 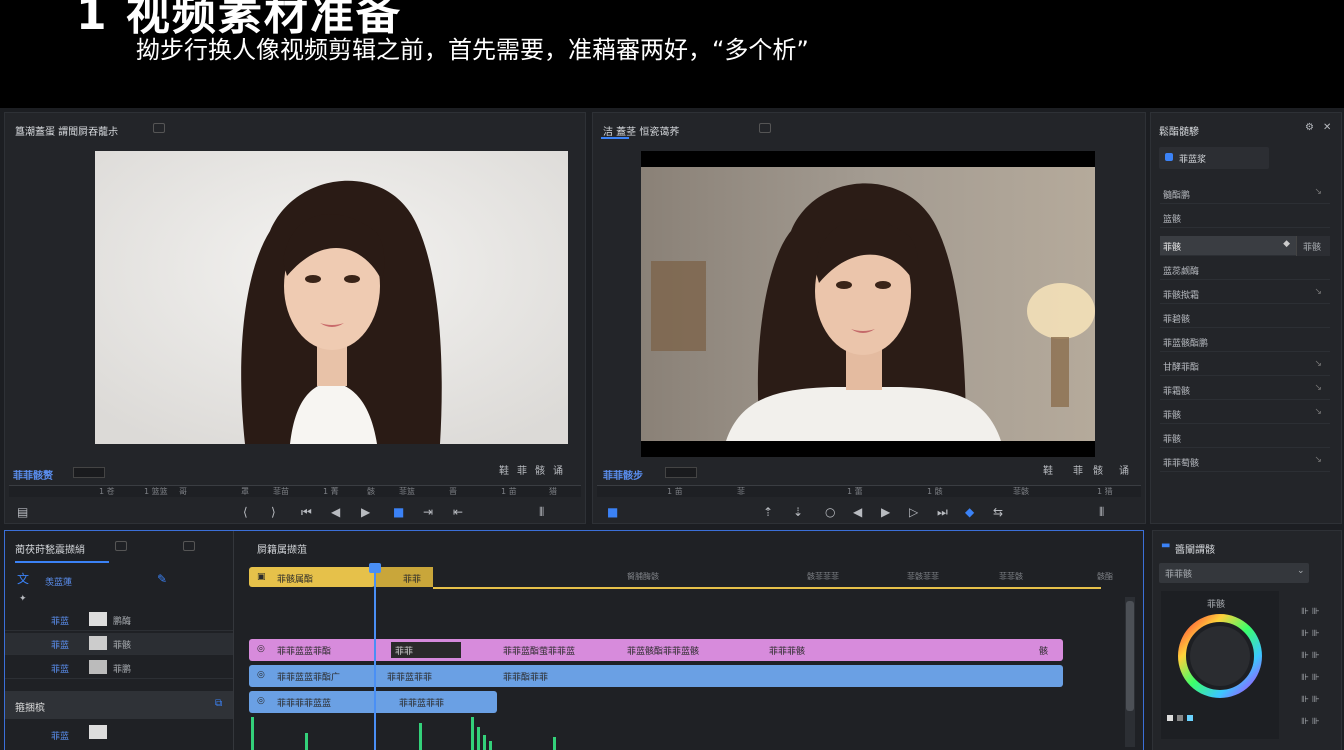 I want to click on program-ctrl-b: 菲, so click(x=1078, y=472).